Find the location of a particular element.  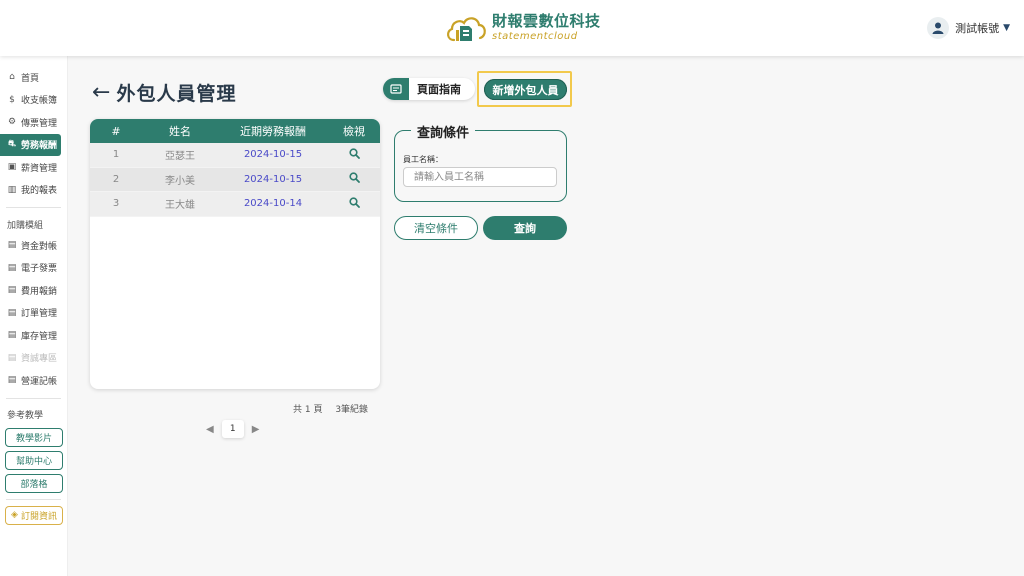

sidebar-item-orders: ▤ 訂單管理 is located at coordinates (33, 313).